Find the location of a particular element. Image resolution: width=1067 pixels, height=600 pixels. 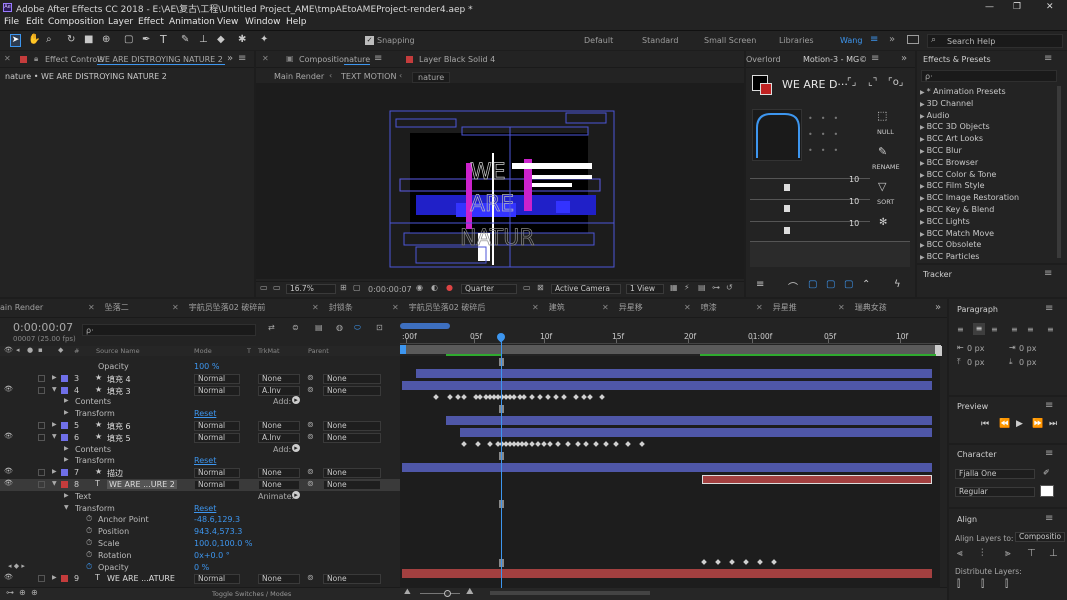

menu-window: Window is located at coordinates (263, 22).